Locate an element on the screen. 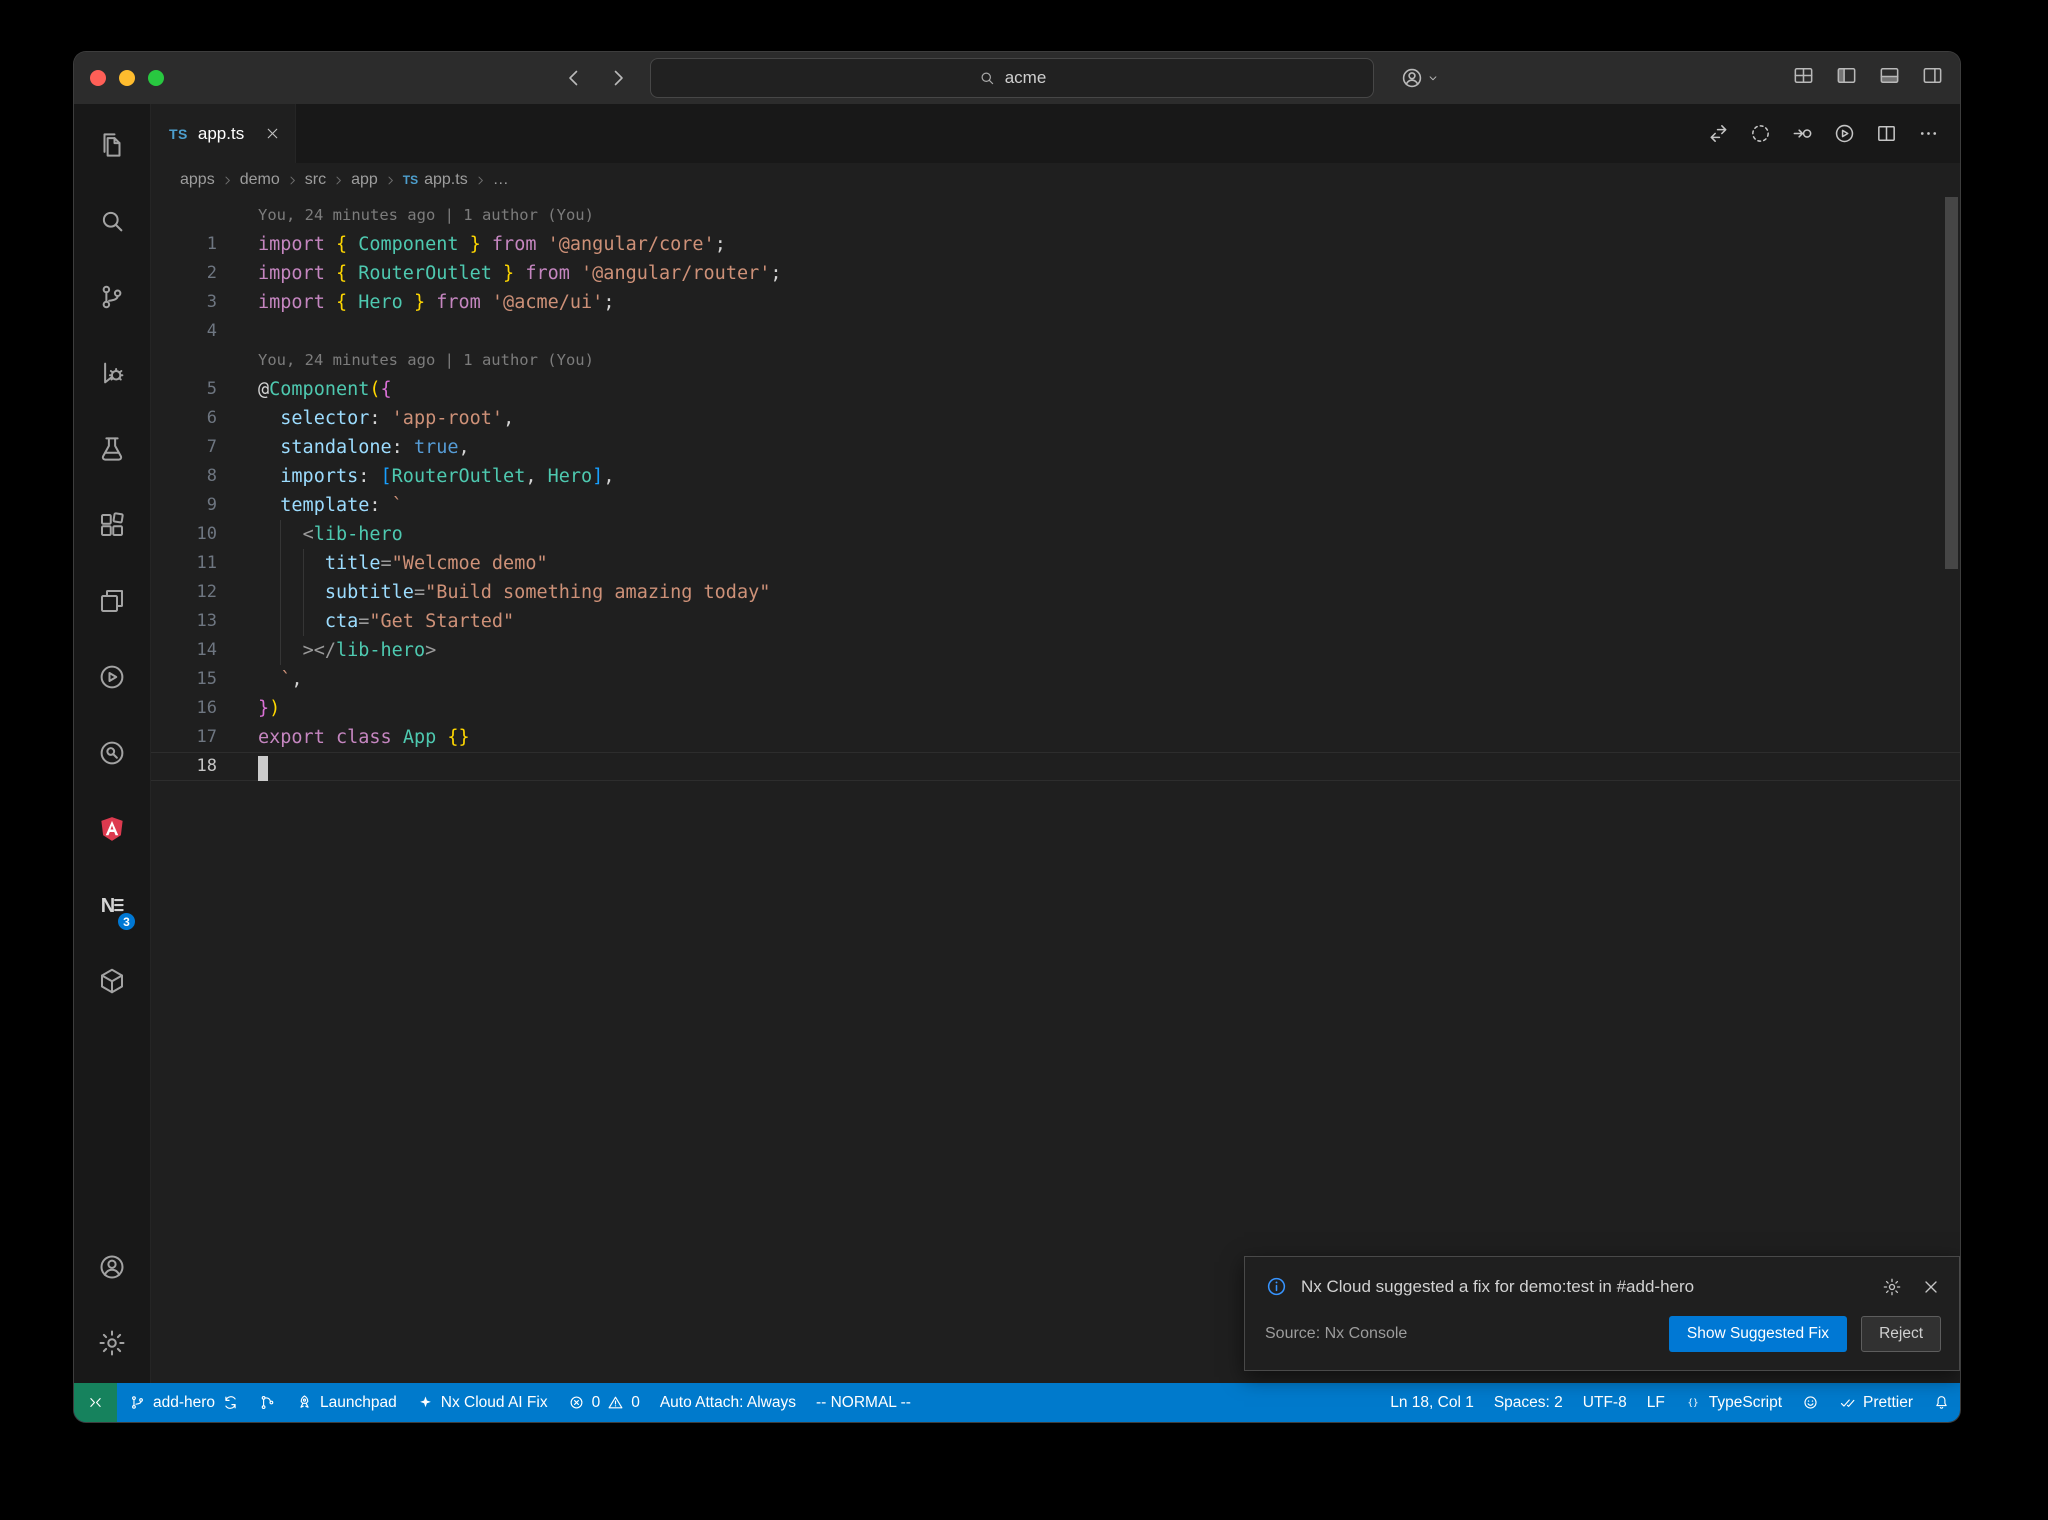 Image resolution: width=2048 pixels, height=1520 pixels. code-text: imports: [RouterOutlet, Hero], is located at coordinates (447, 476).